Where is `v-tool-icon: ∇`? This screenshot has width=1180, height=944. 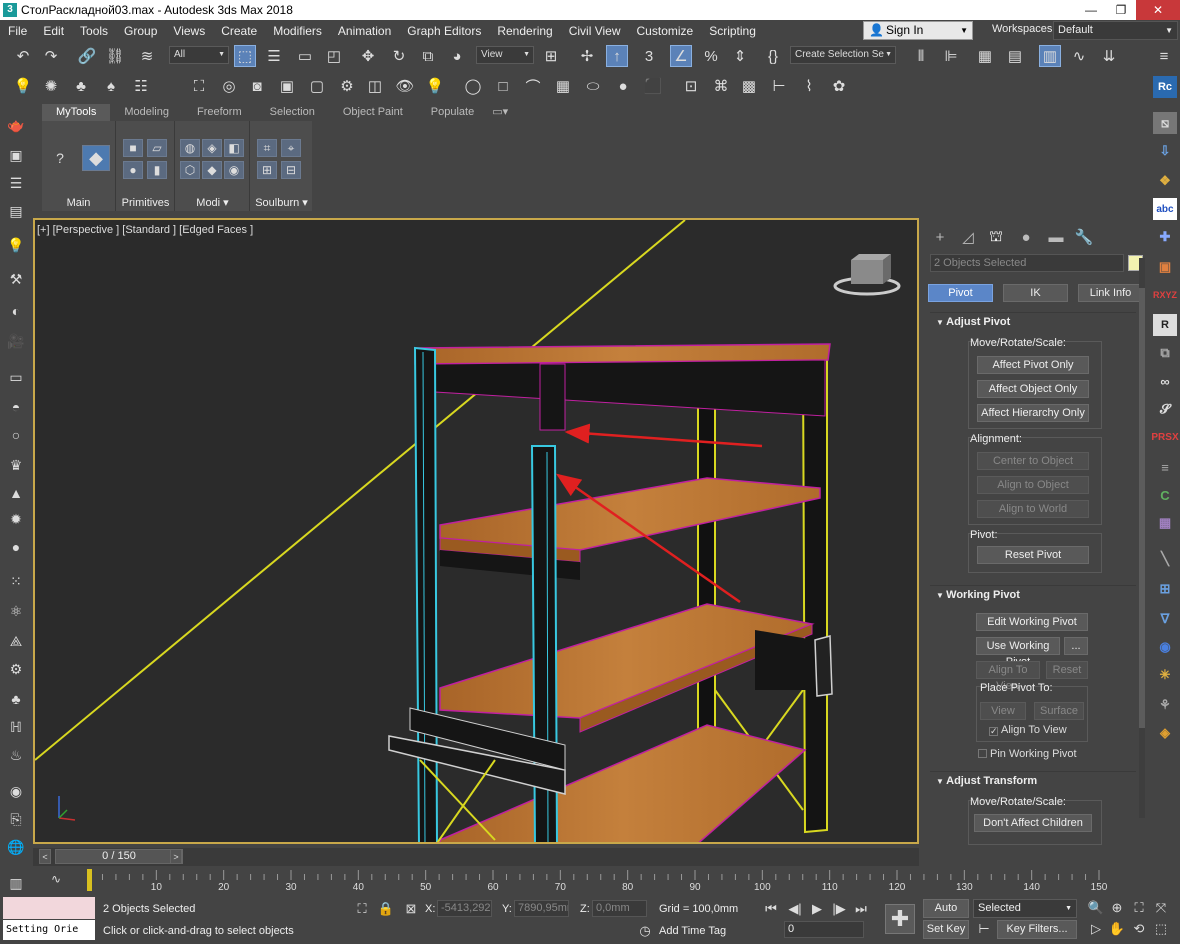 v-tool-icon: ∇ is located at coordinates (1165, 619).